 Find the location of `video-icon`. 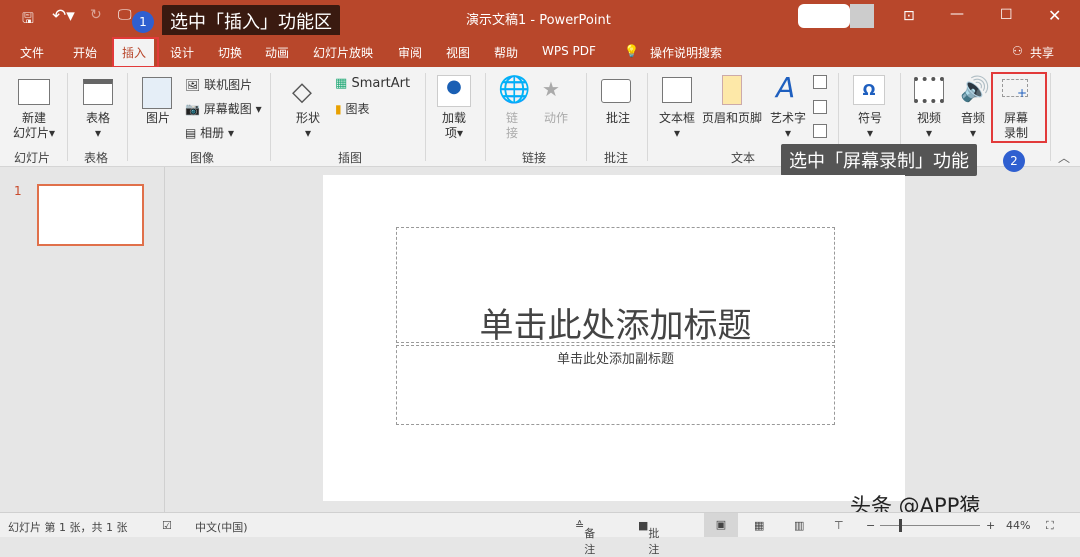

video-icon is located at coordinates (929, 90).